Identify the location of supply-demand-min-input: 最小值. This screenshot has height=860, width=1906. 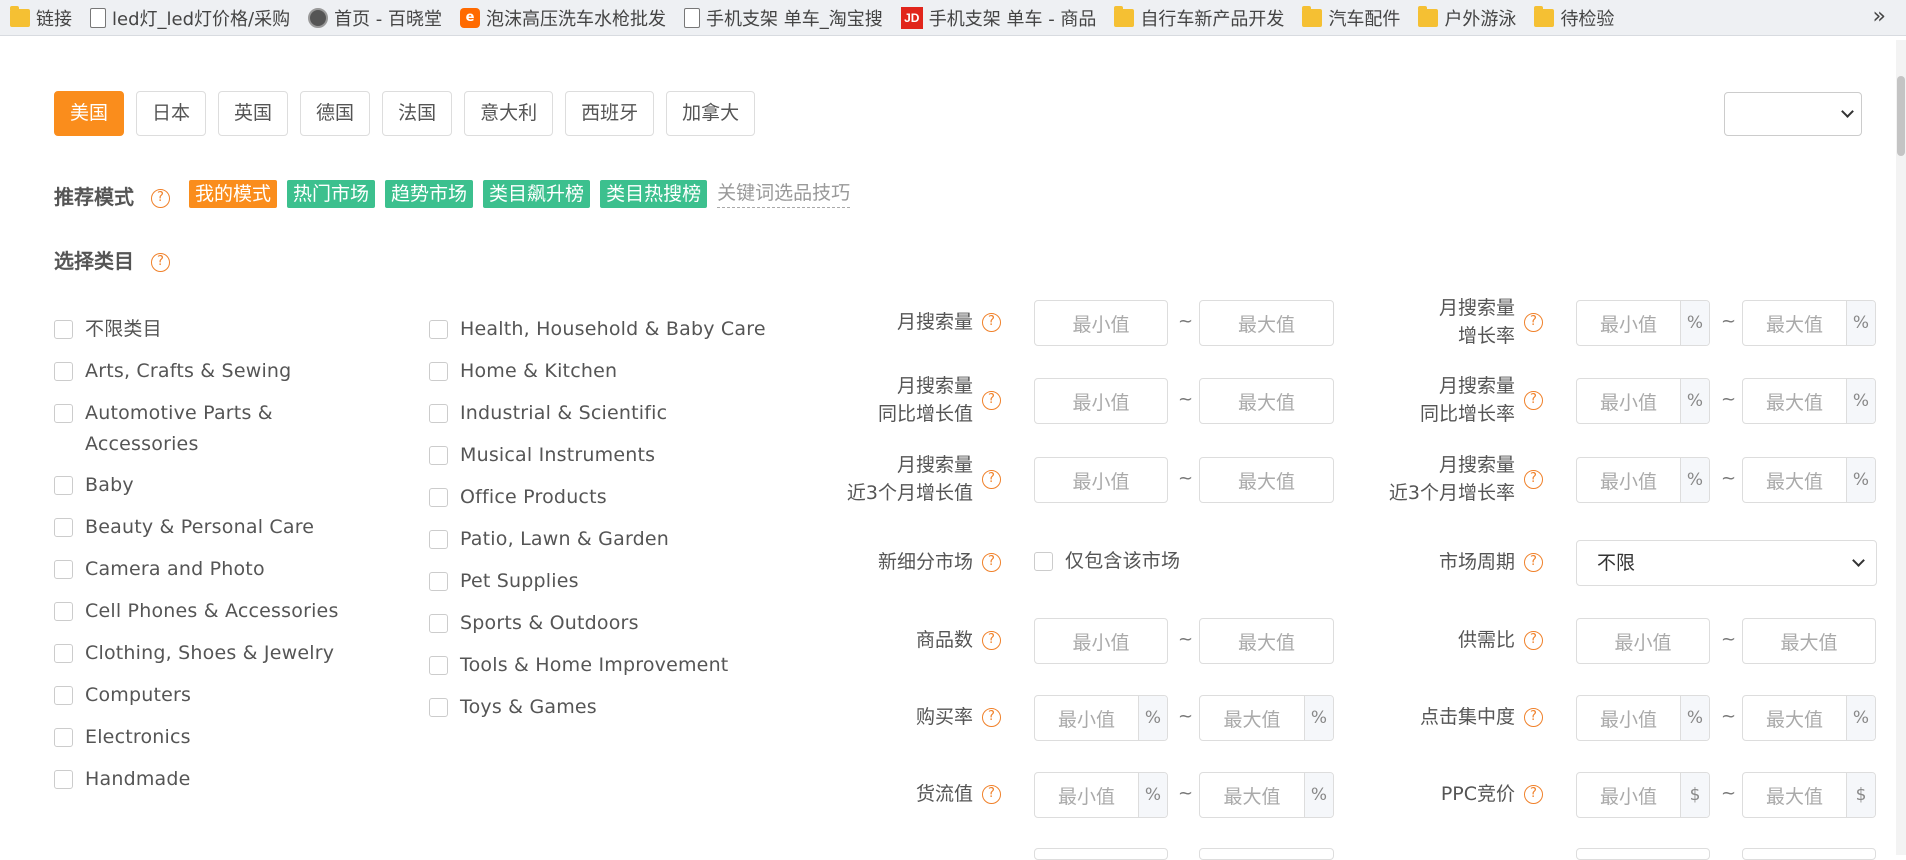
(1643, 641).